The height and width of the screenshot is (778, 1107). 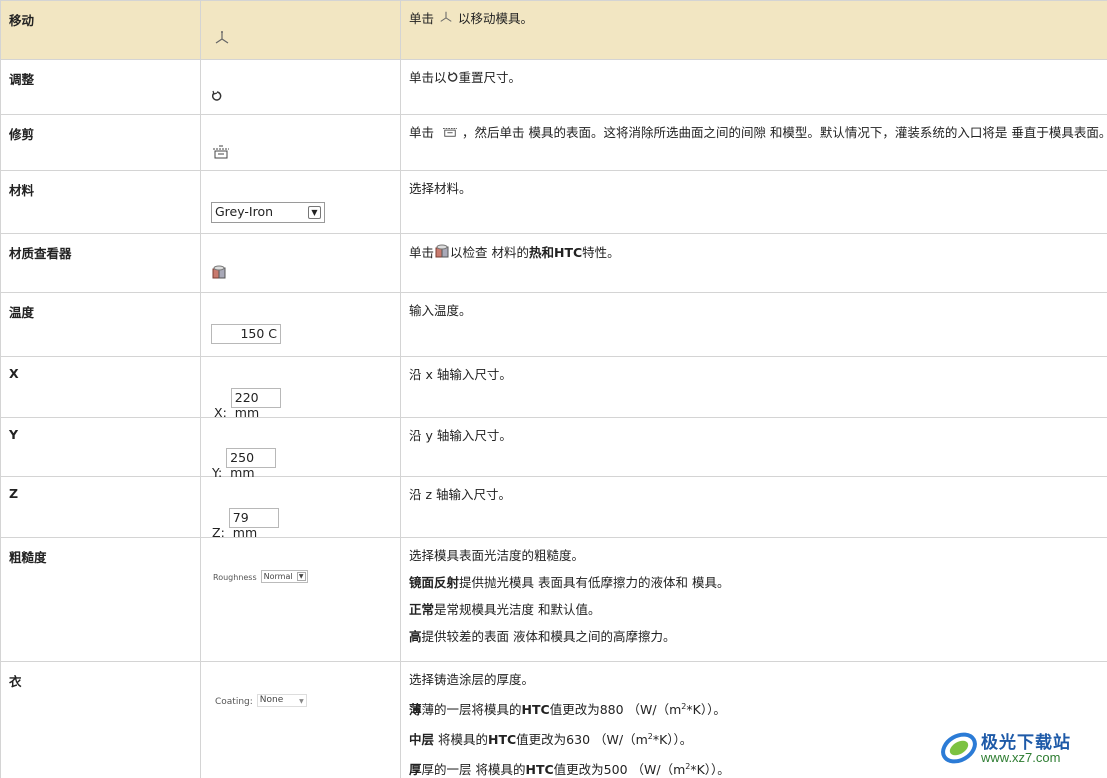 What do you see at coordinates (422, 740) in the screenshot?
I see `desc-bold: 中层` at bounding box center [422, 740].